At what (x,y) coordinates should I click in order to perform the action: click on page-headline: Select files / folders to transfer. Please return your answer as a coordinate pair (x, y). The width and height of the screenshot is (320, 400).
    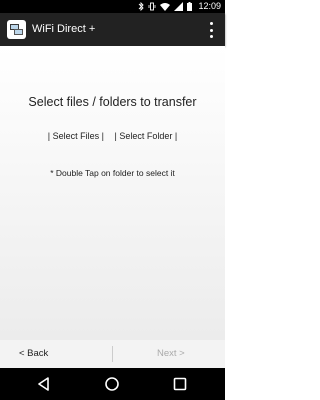
    Looking at the image, I should click on (112, 102).